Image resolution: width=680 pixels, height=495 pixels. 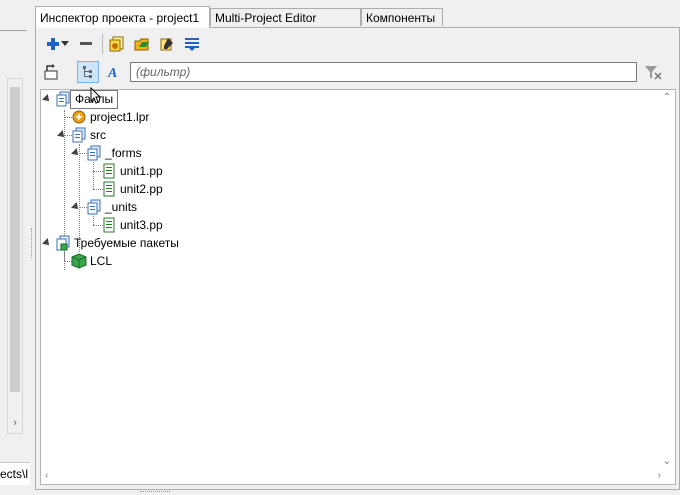 I want to click on open-button, so click(x=142, y=44).